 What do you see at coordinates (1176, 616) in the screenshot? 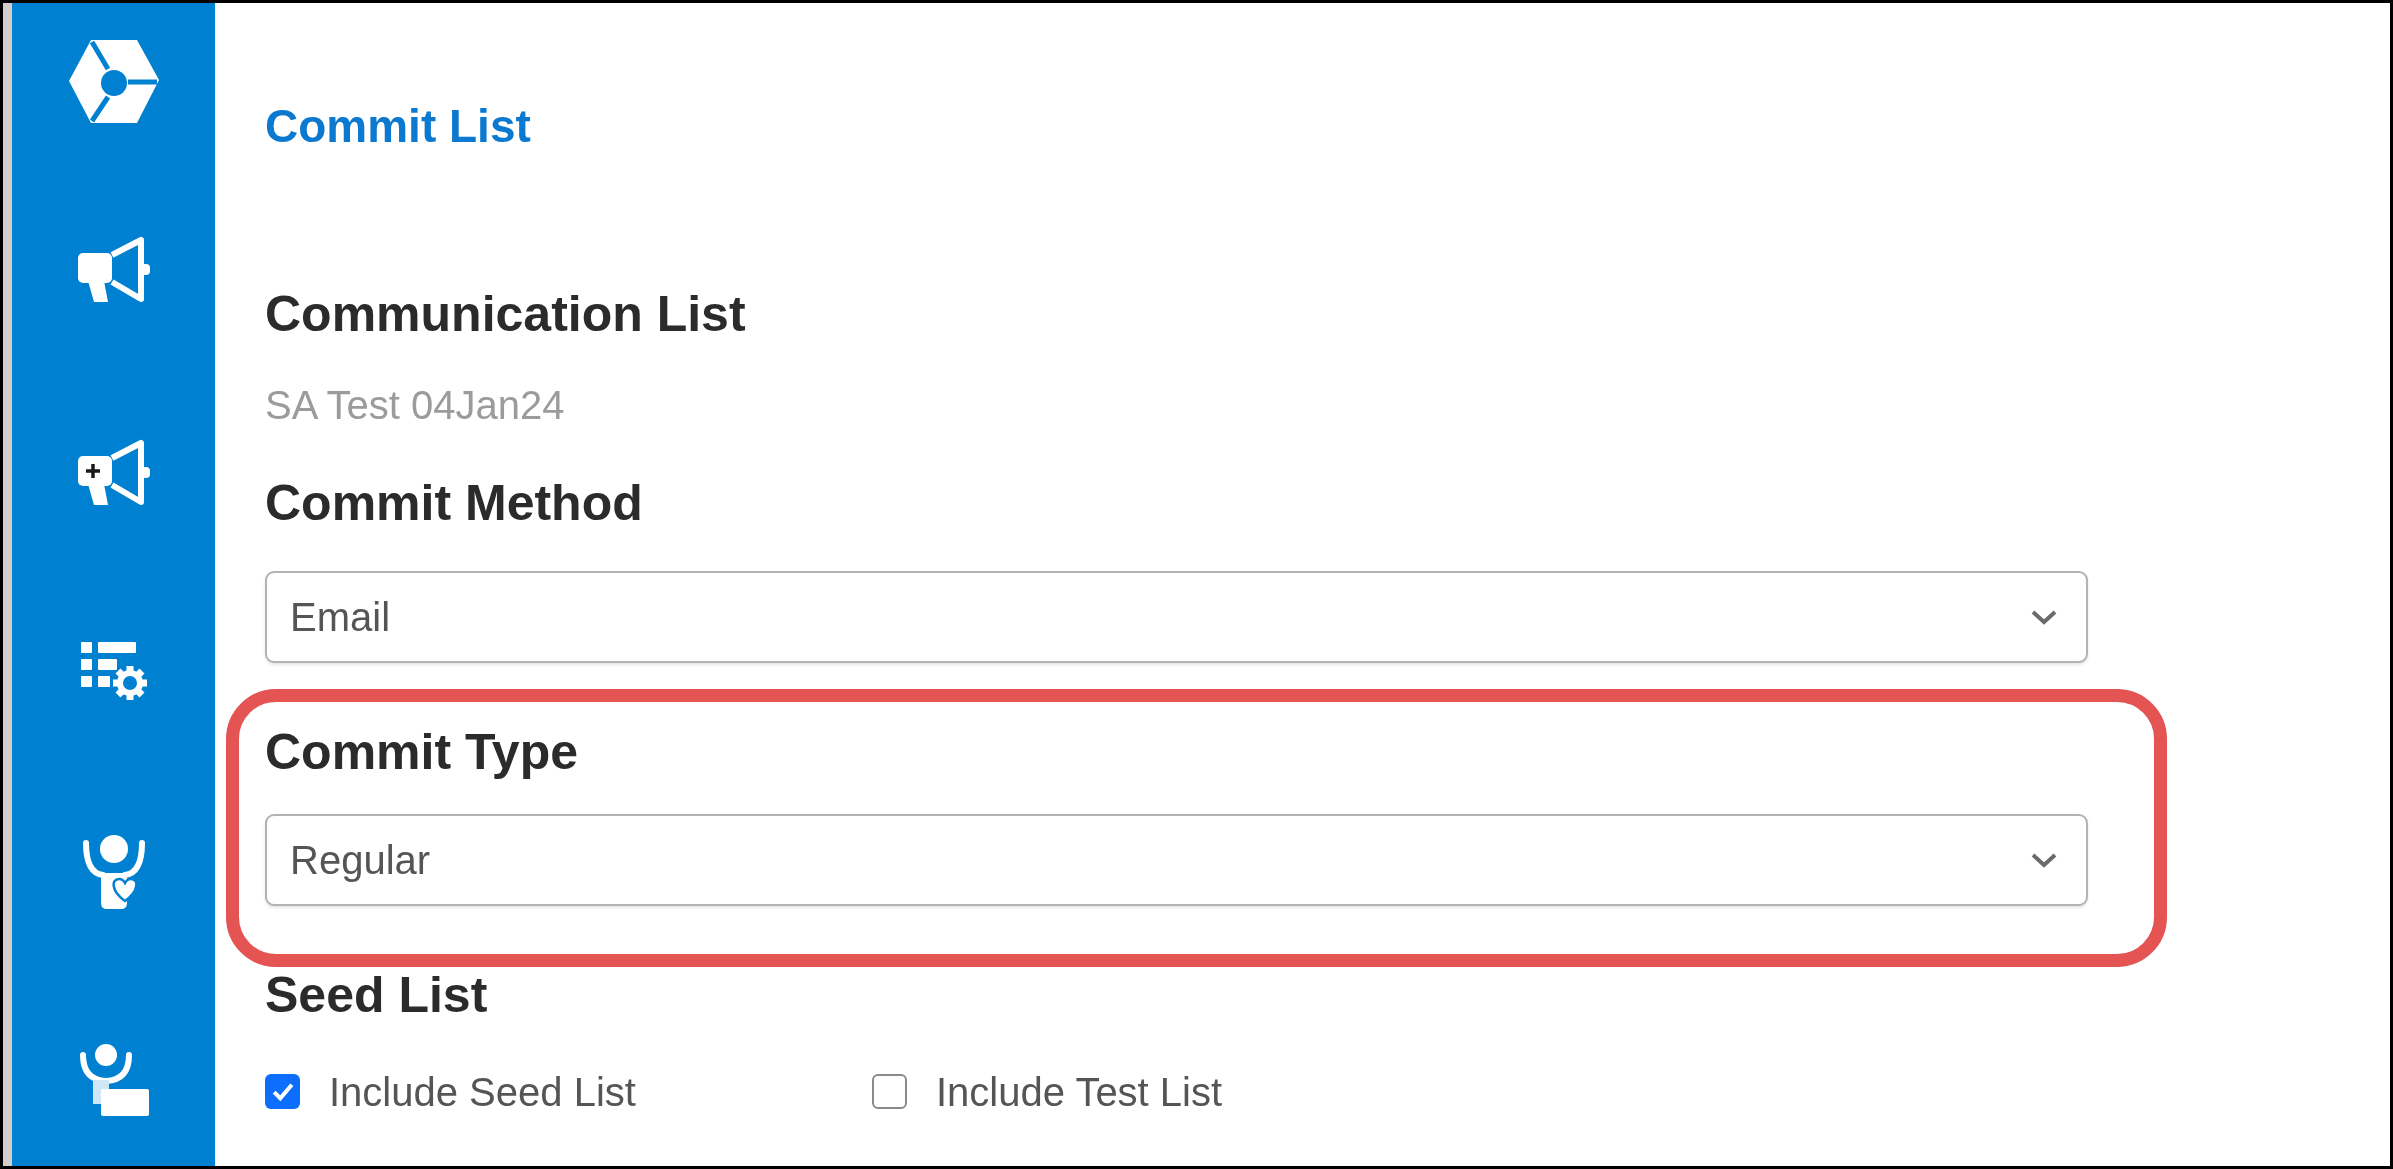
I see `dropdown-field: Email` at bounding box center [1176, 616].